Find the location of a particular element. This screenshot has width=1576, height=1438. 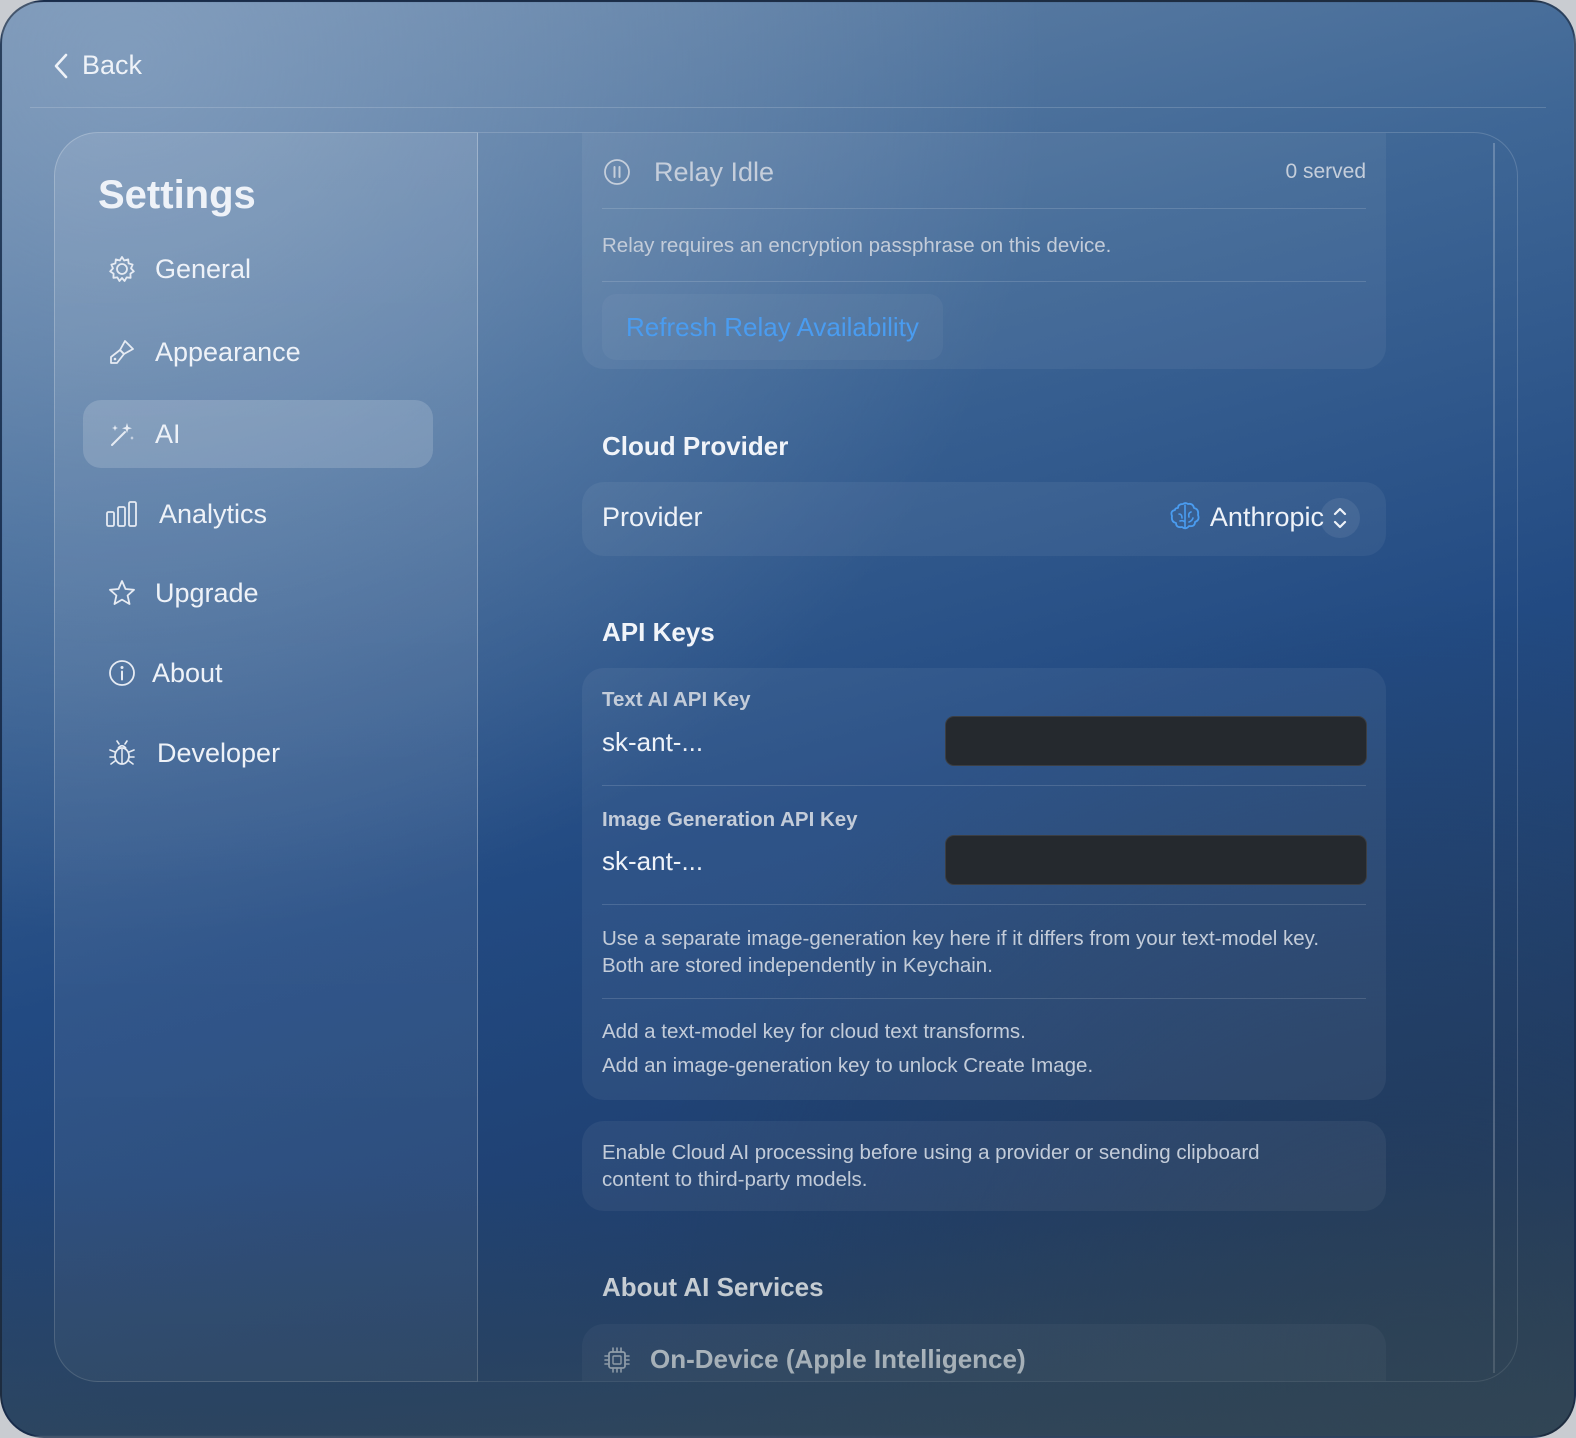

sidebar-item-label: AI is located at coordinates (168, 433).